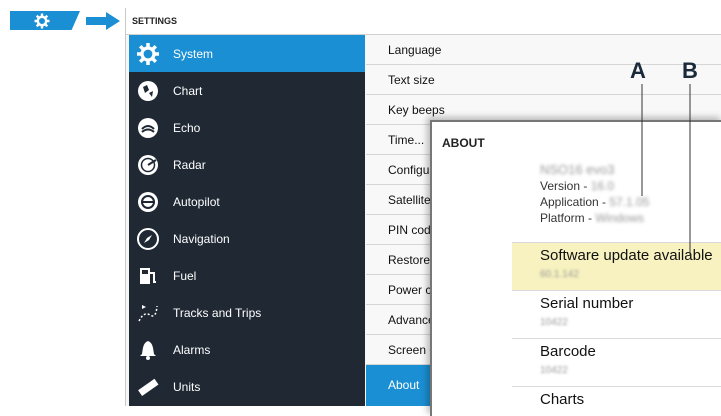 This screenshot has height=416, width=721. I want to click on sidebar-item-alarms: Alarms, so click(247, 349).